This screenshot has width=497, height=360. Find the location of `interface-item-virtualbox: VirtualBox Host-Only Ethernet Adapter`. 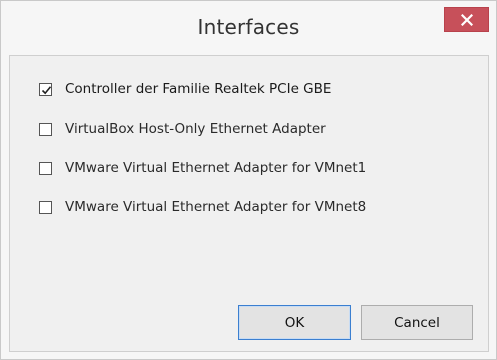

interface-item-virtualbox: VirtualBox Host-Only Ethernet Adapter is located at coordinates (182, 129).